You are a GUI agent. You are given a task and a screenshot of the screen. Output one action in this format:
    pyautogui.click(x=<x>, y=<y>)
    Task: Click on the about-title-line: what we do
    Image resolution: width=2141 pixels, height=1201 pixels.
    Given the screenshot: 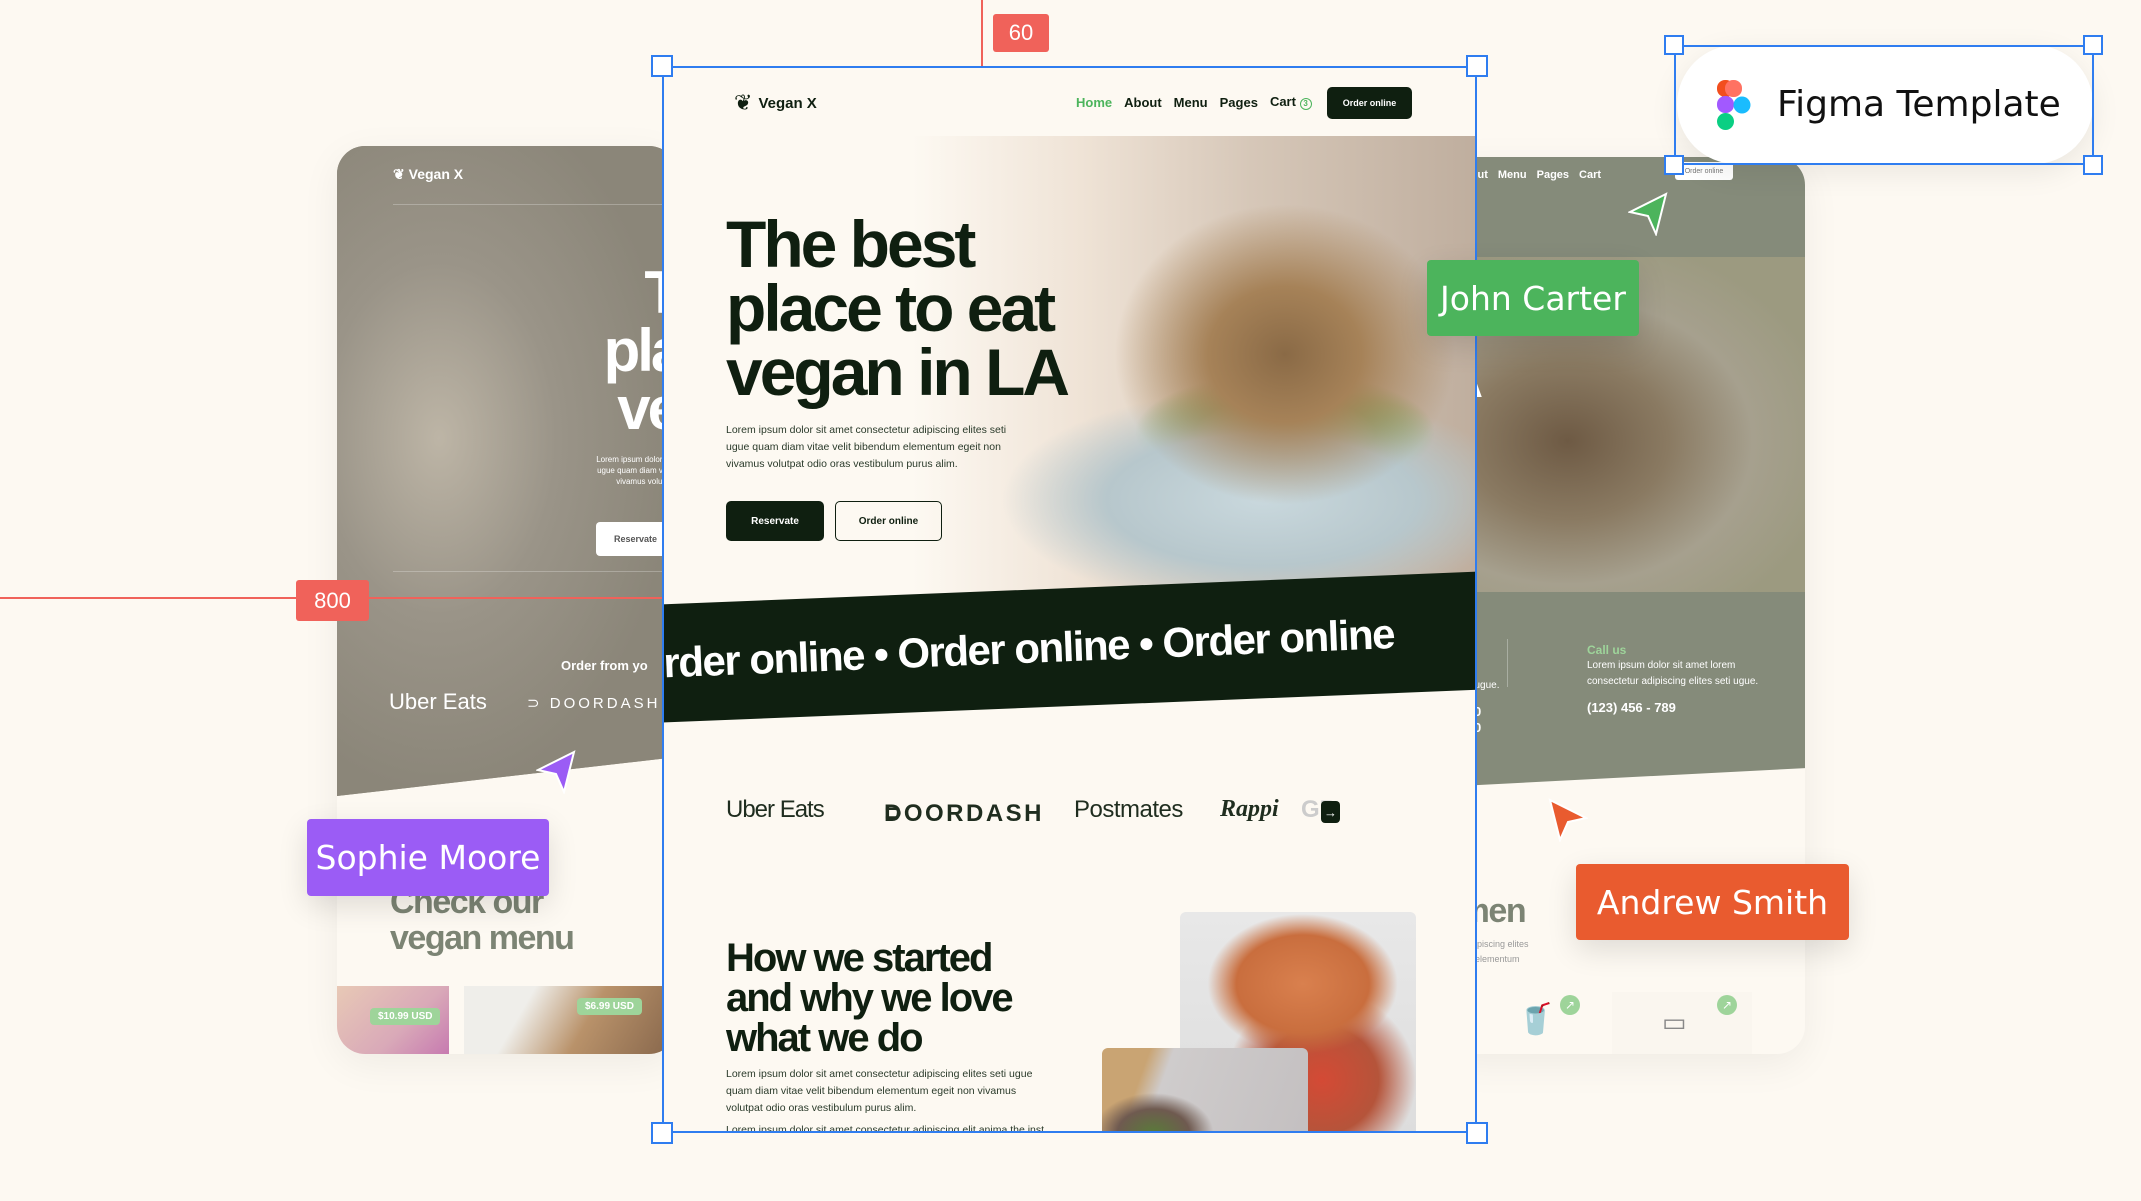 What is the action you would take?
    pyautogui.click(x=825, y=1038)
    